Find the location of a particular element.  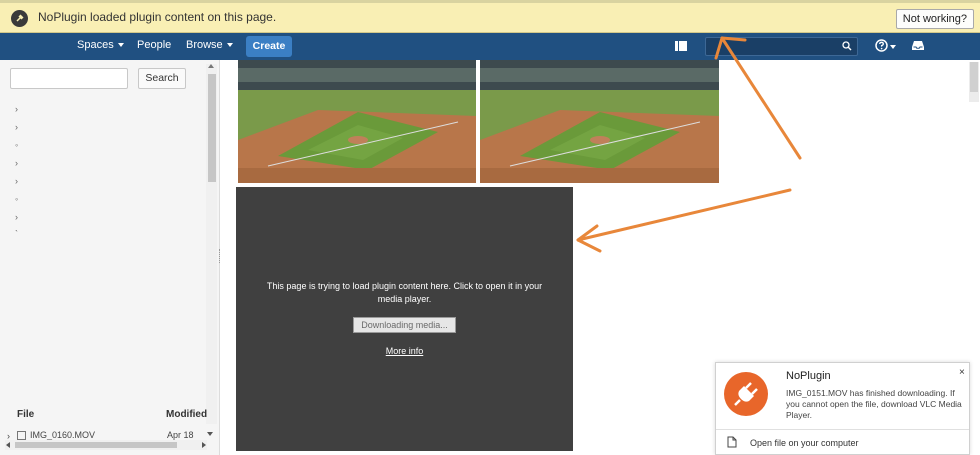

column-file: File is located at coordinates (25, 414).